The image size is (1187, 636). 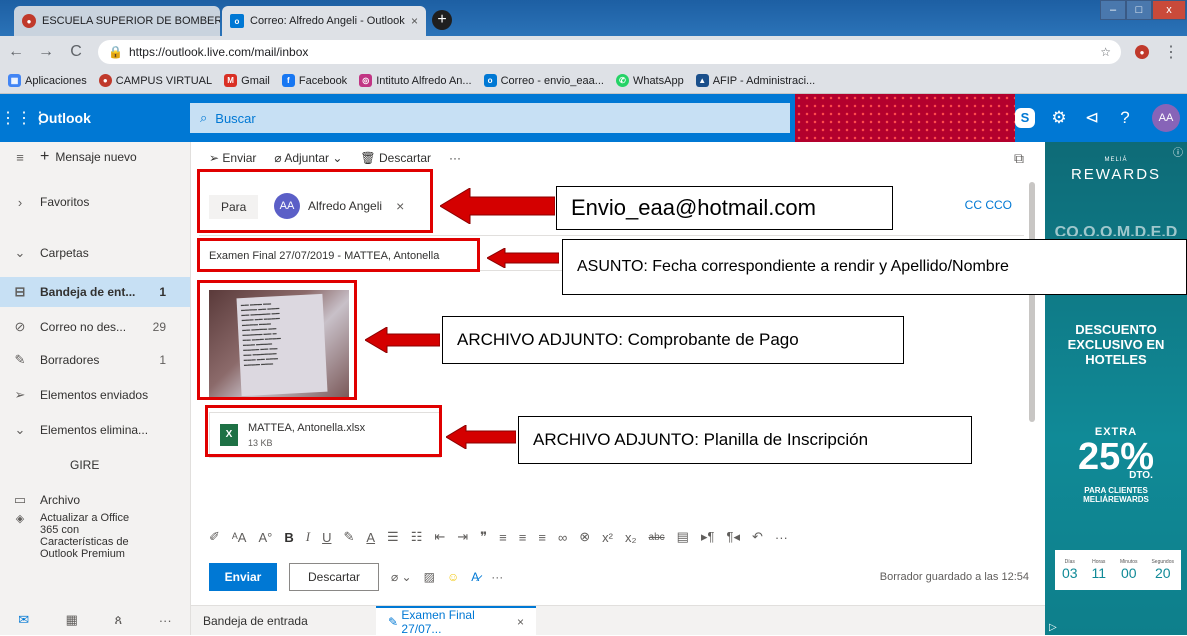 What do you see at coordinates (562, 537) in the screenshot?
I see `link-icon: ∞` at bounding box center [562, 537].